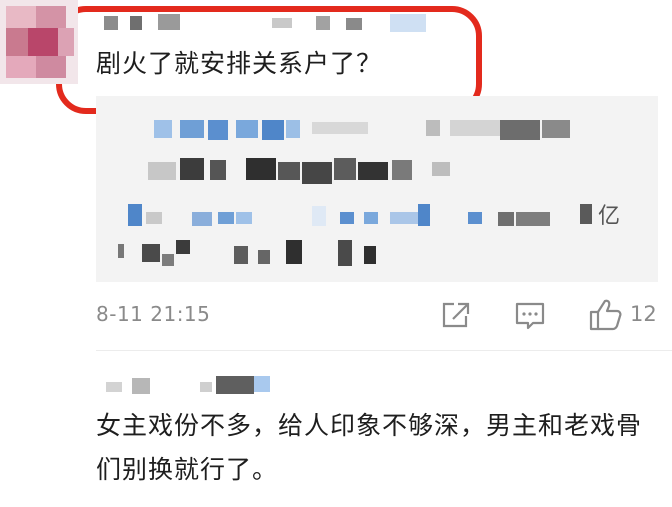 The width and height of the screenshot is (672, 507). I want to click on commenter-username-blurred, so click(190, 386).